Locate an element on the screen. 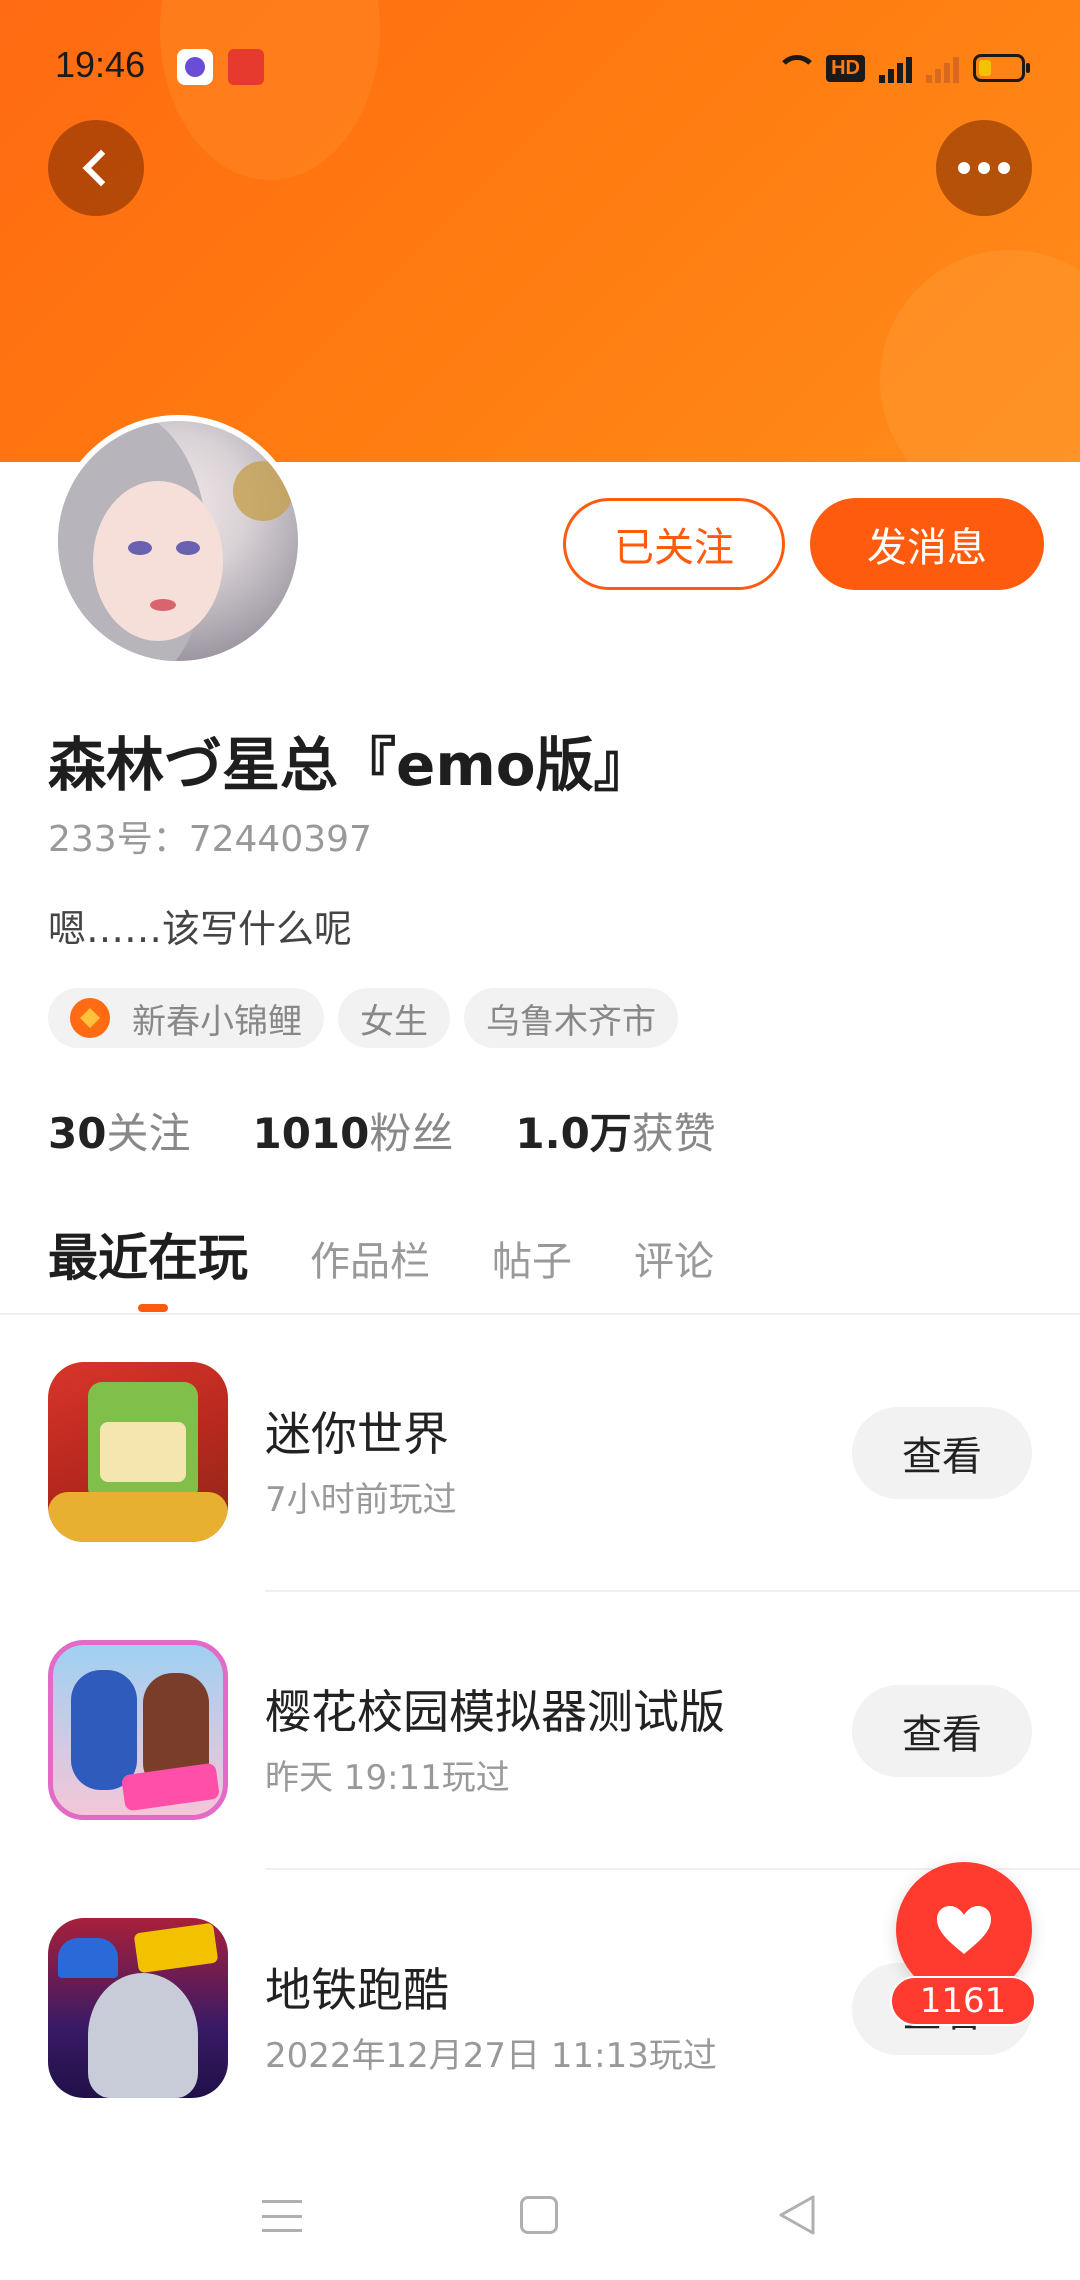  signal-icon is located at coordinates (895, 68).